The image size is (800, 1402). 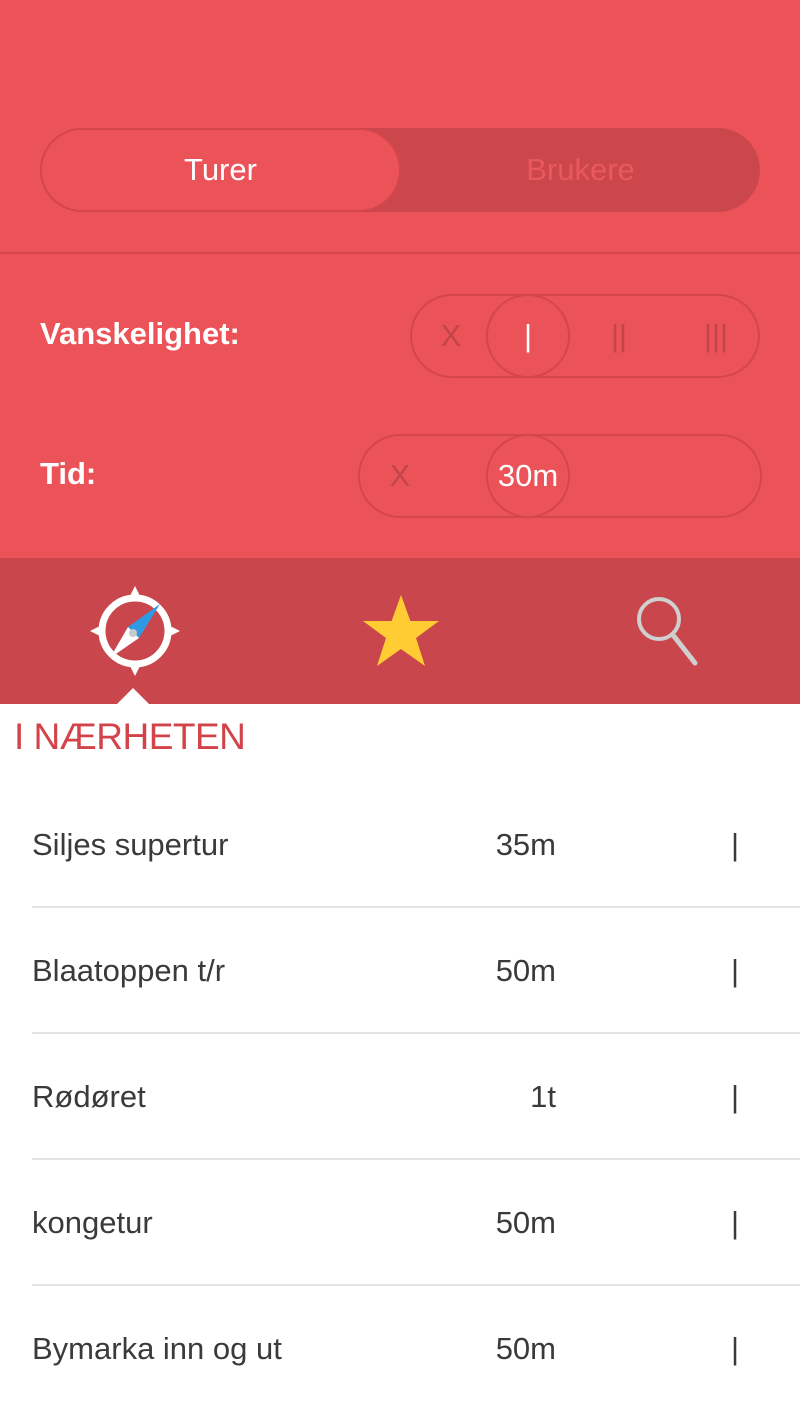 I want to click on difficulty-option-medium: ||, so click(x=619, y=336).